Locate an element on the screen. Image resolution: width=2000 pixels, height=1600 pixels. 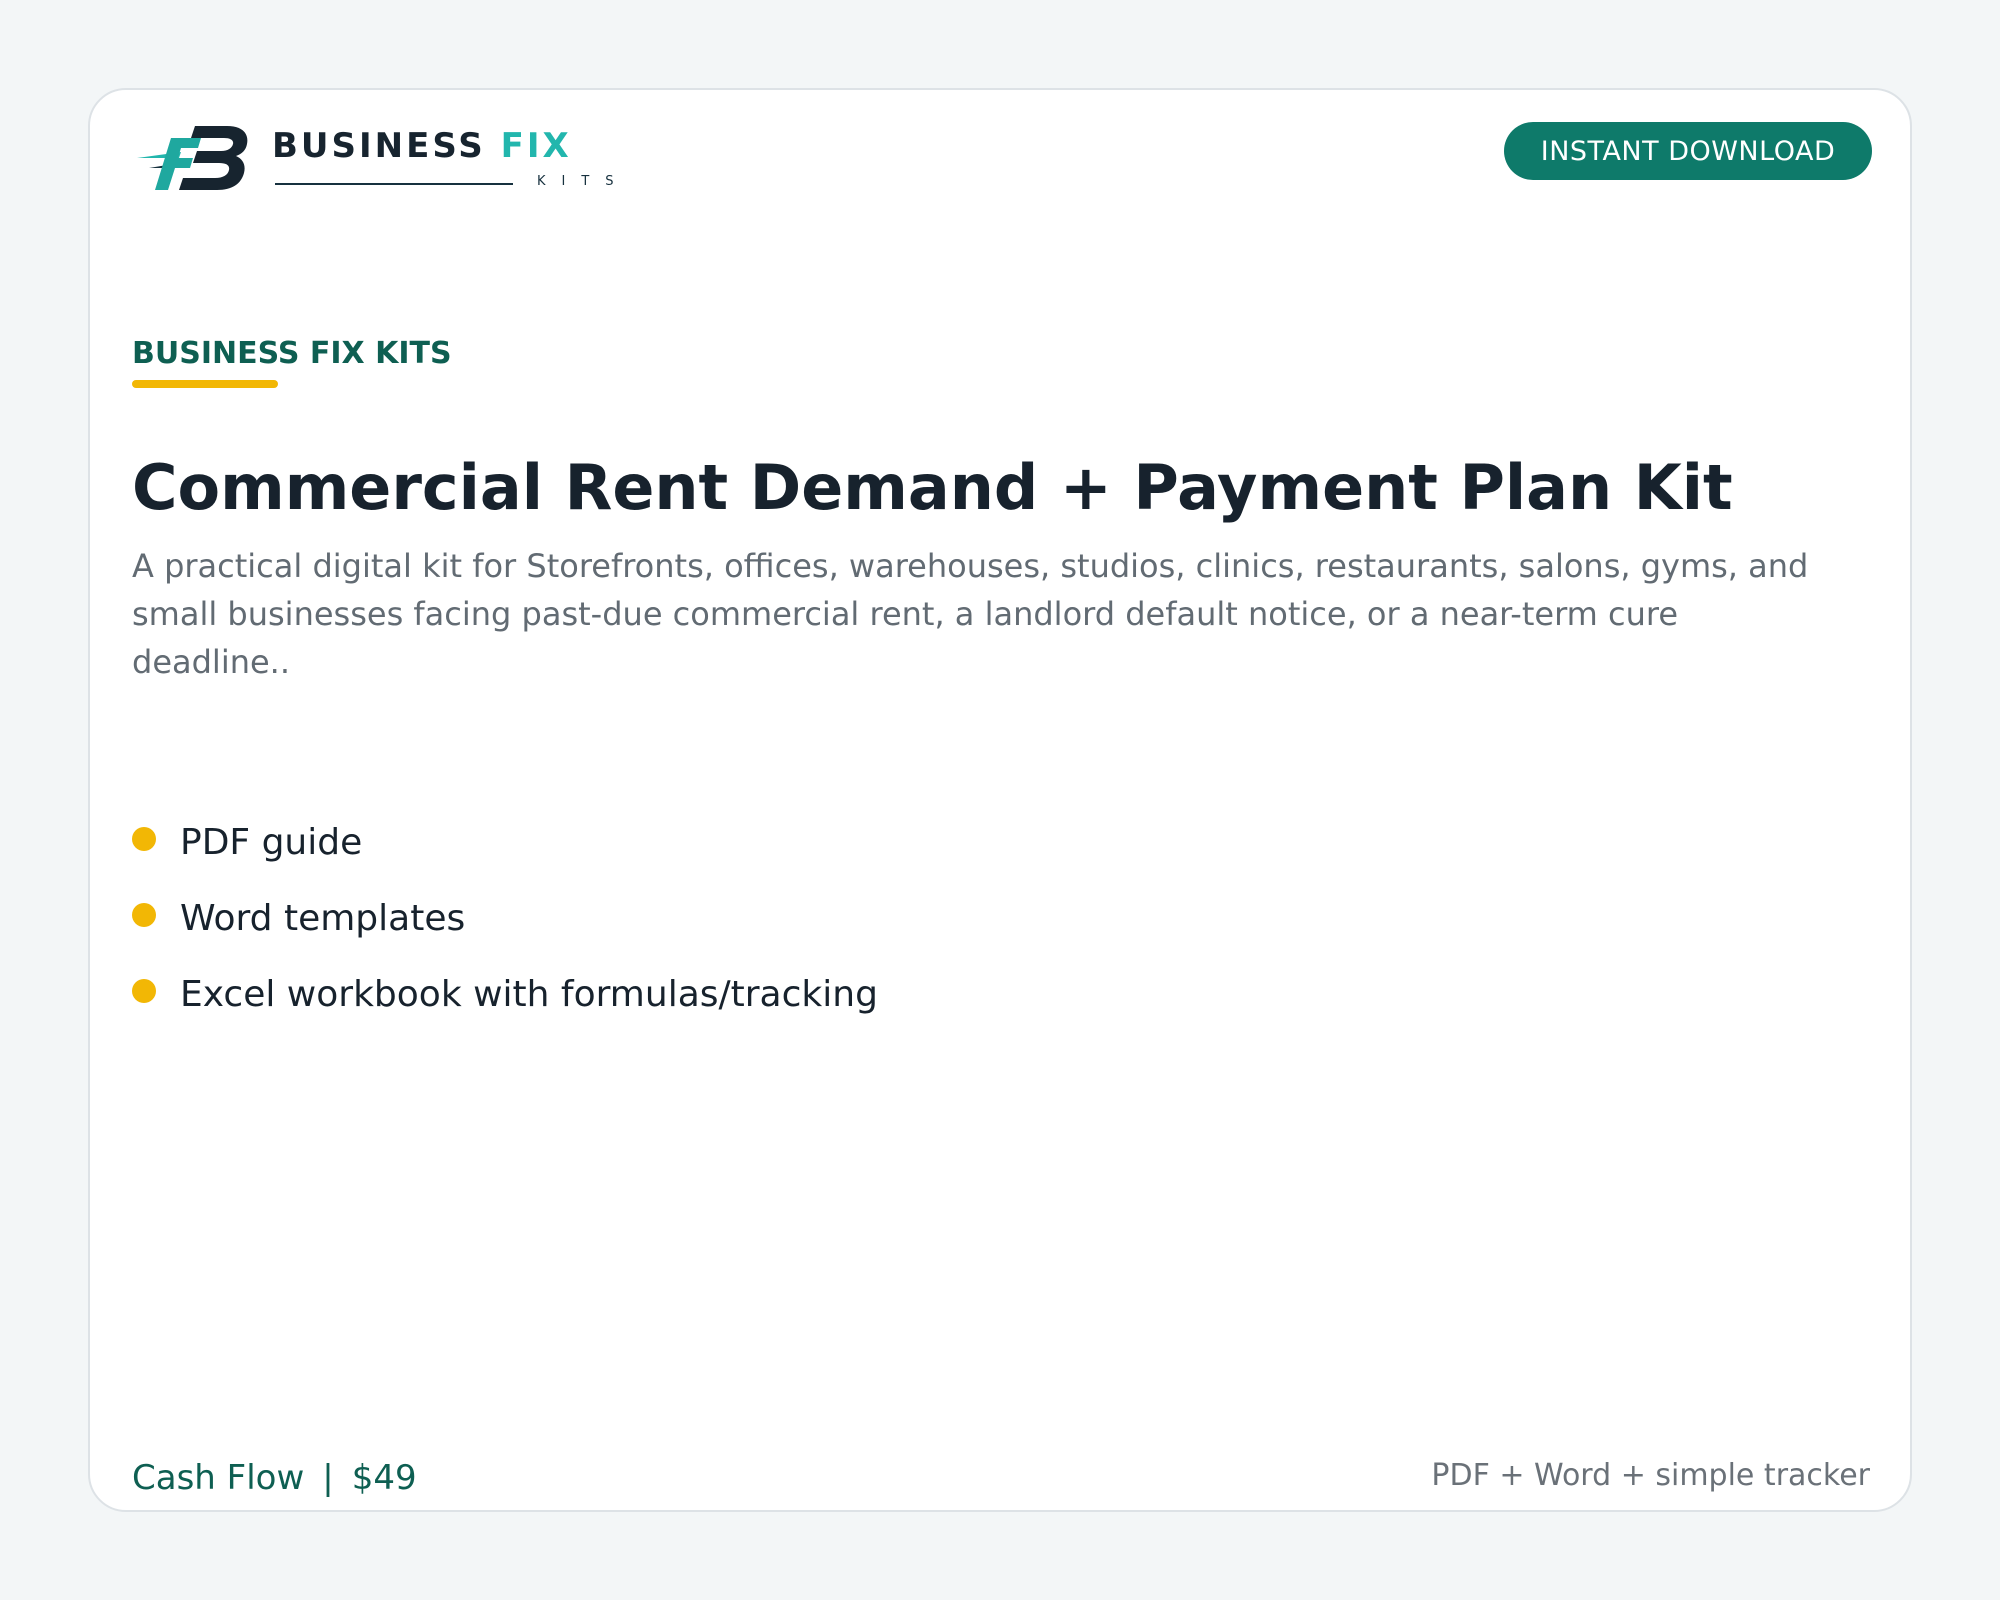
list-item: Word templates is located at coordinates (505, 918).